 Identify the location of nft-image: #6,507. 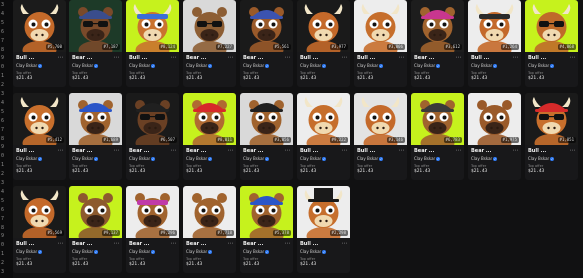
(152, 119).